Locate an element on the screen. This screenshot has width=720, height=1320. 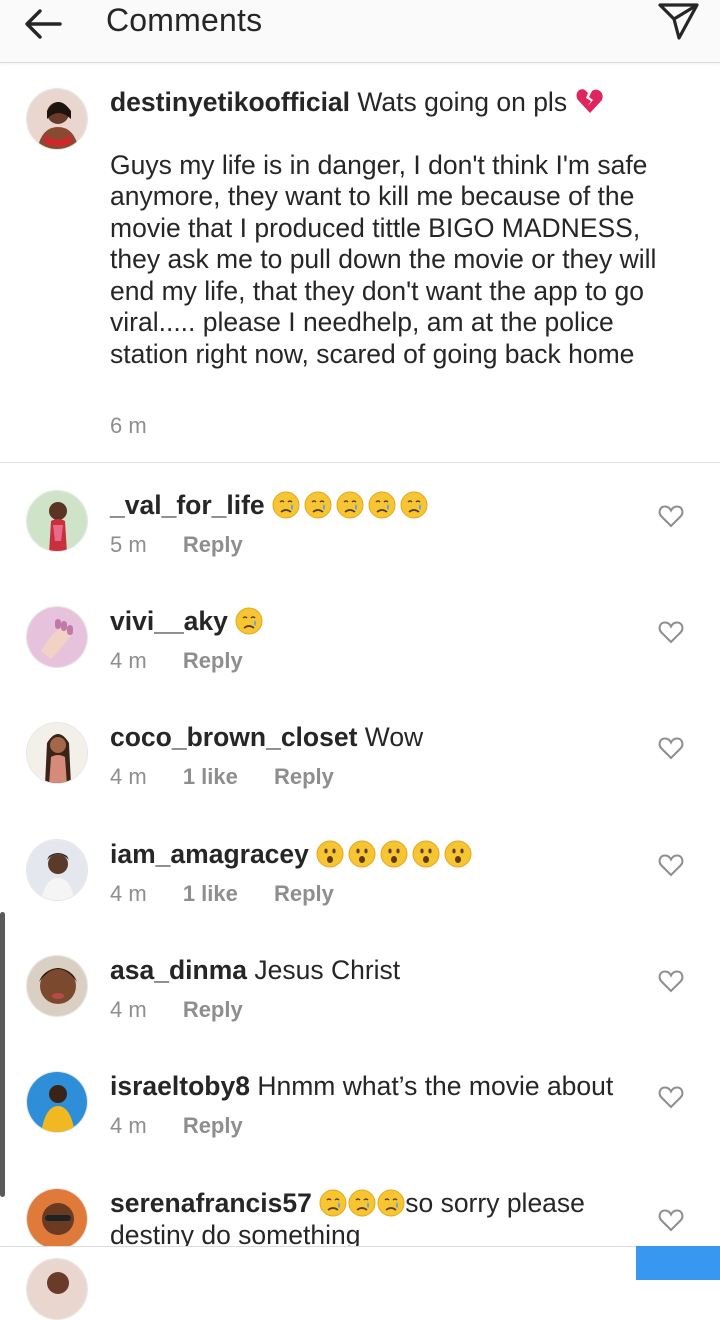
comment-body: Jesus Christ is located at coordinates (327, 970).